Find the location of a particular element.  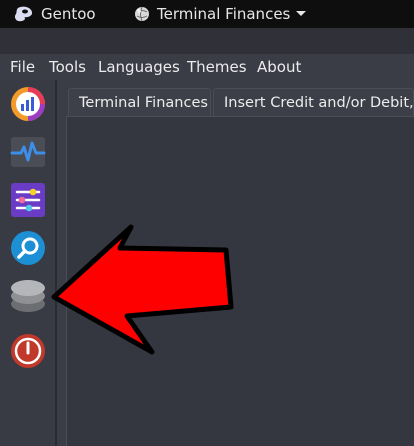

window-titlebar is located at coordinates (207, 41).